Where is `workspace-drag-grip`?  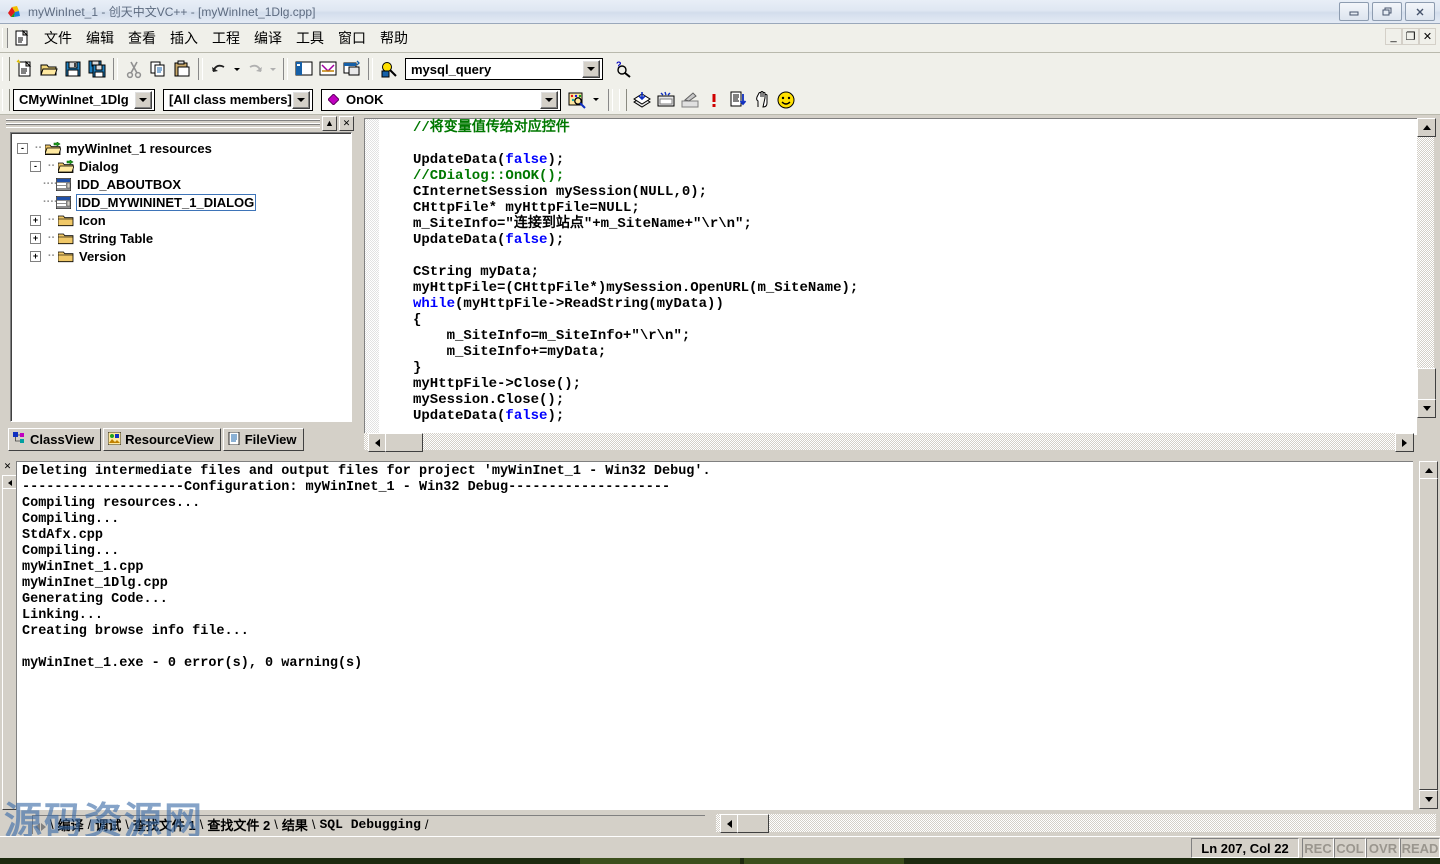 workspace-drag-grip is located at coordinates (163, 123).